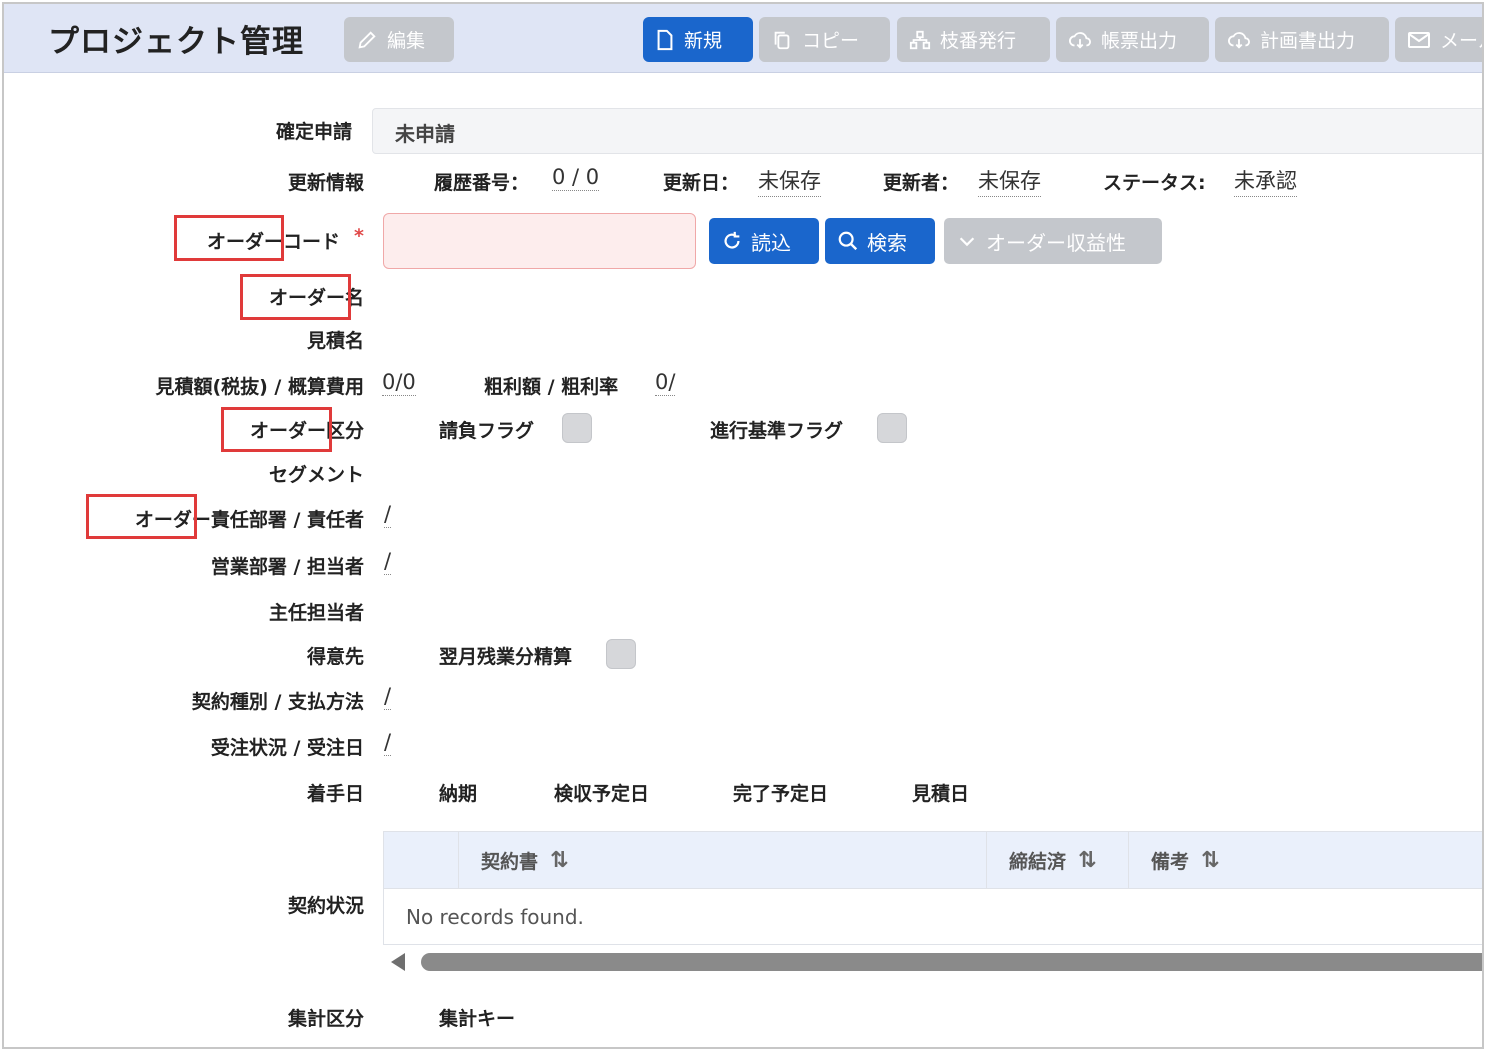  What do you see at coordinates (482, 183) in the screenshot?
I see `history-number-label: 履歴番号：` at bounding box center [482, 183].